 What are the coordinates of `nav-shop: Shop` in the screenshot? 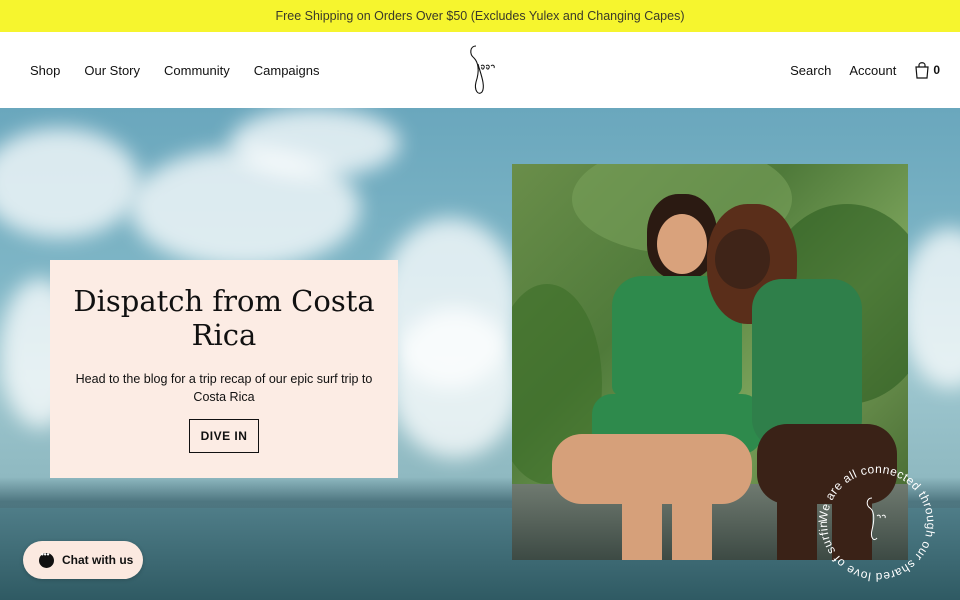 It's located at (45, 70).